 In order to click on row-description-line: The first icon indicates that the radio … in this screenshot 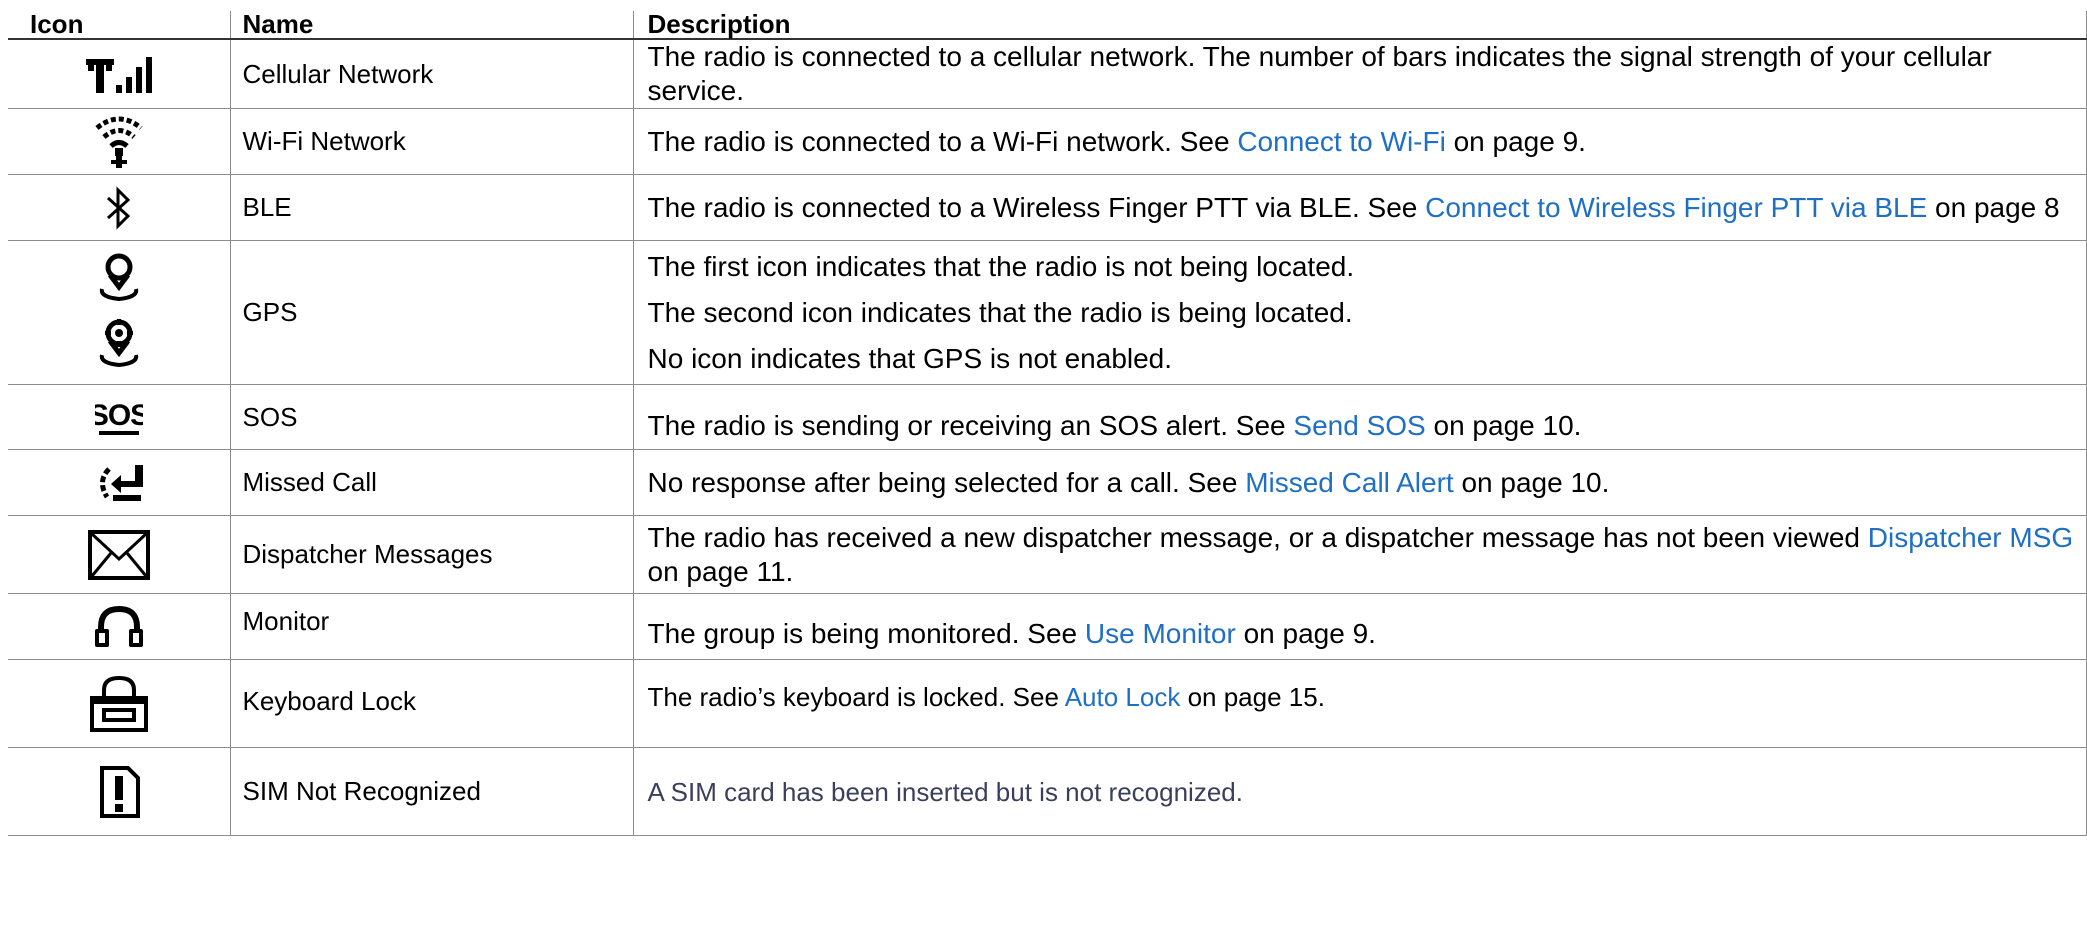, I will do `click(1001, 266)`.